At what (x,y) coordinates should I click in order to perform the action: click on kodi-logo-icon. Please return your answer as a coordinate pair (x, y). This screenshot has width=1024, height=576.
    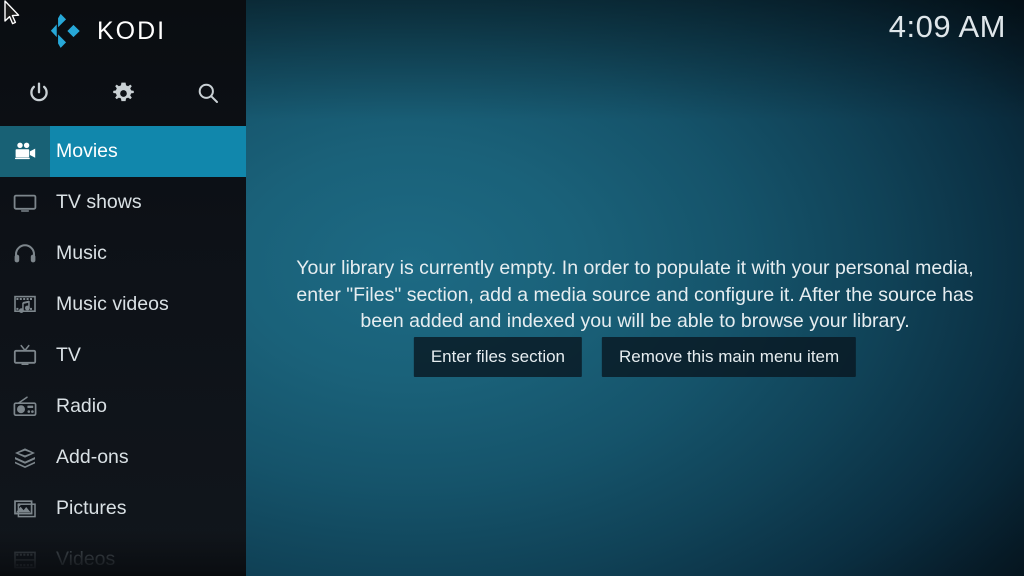
    Looking at the image, I should click on (65, 30).